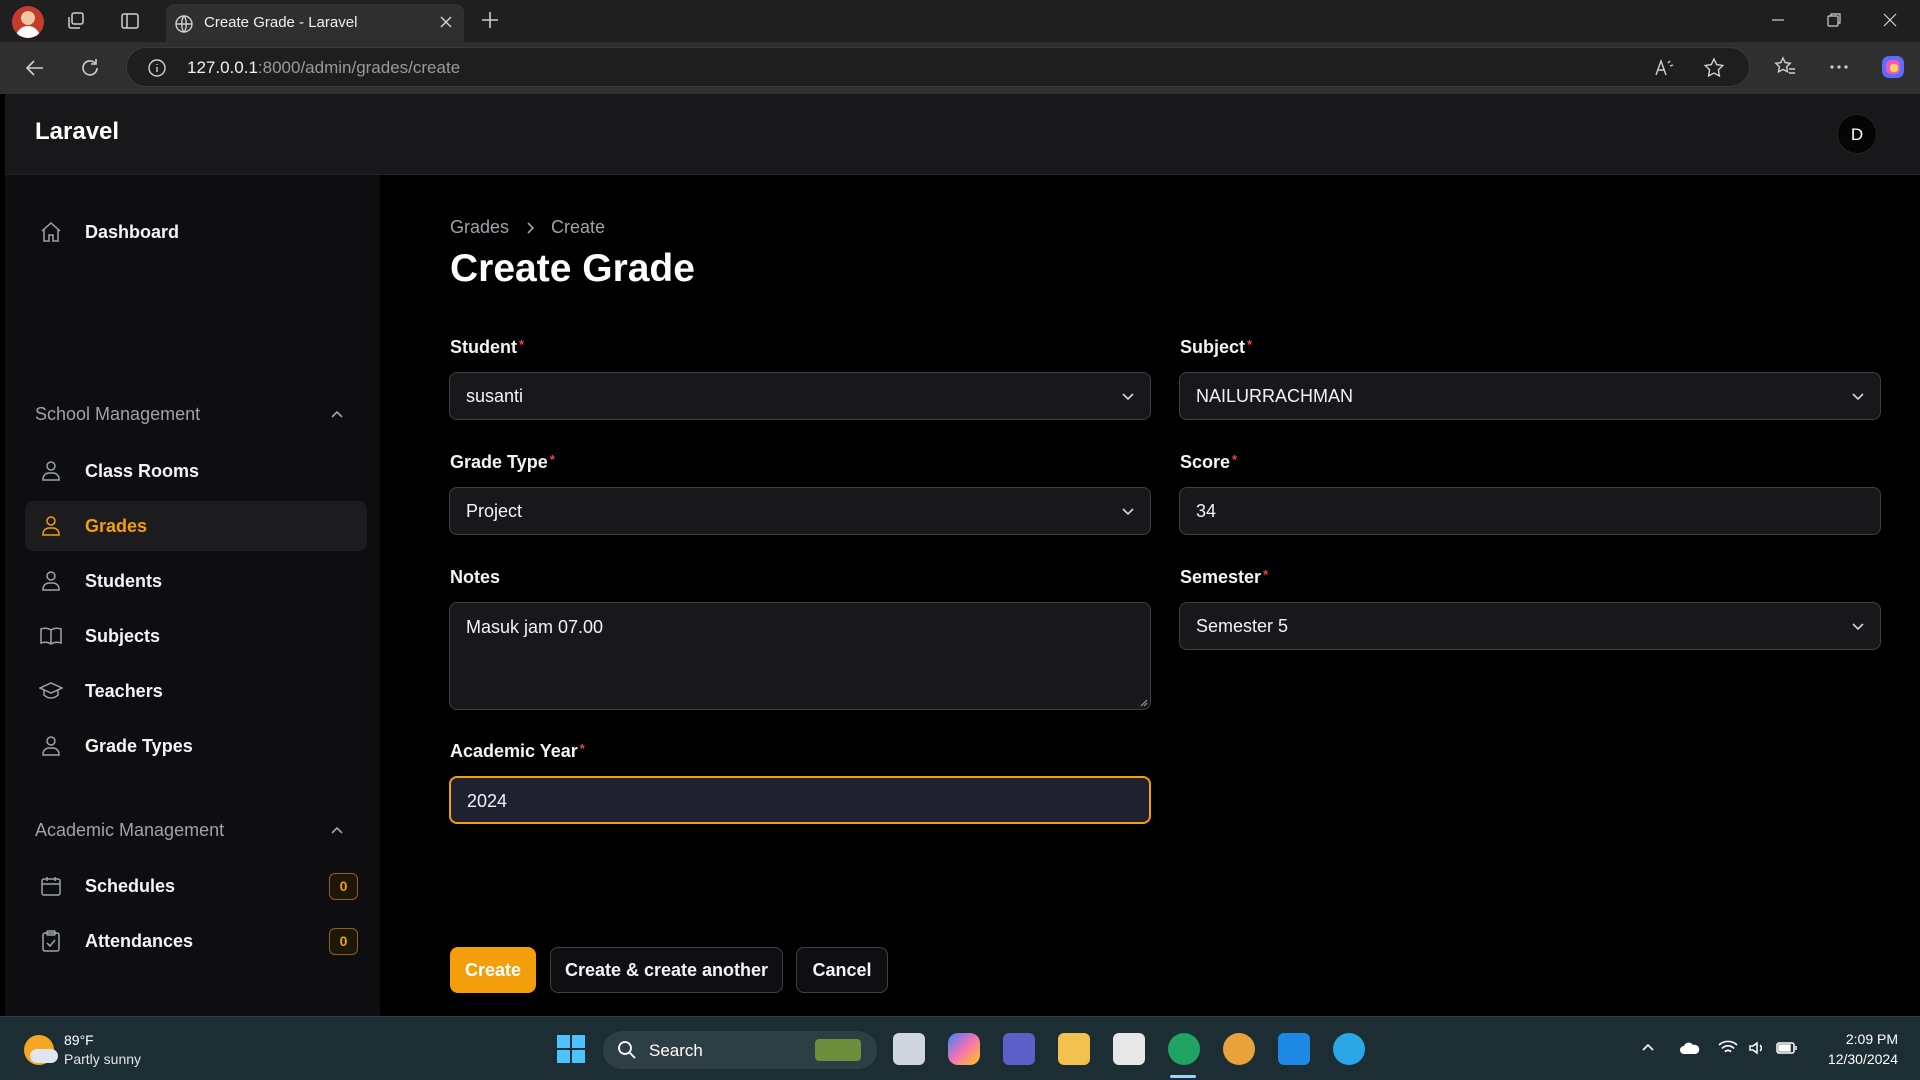  What do you see at coordinates (740, 1050) in the screenshot?
I see `taskbar-search: Search` at bounding box center [740, 1050].